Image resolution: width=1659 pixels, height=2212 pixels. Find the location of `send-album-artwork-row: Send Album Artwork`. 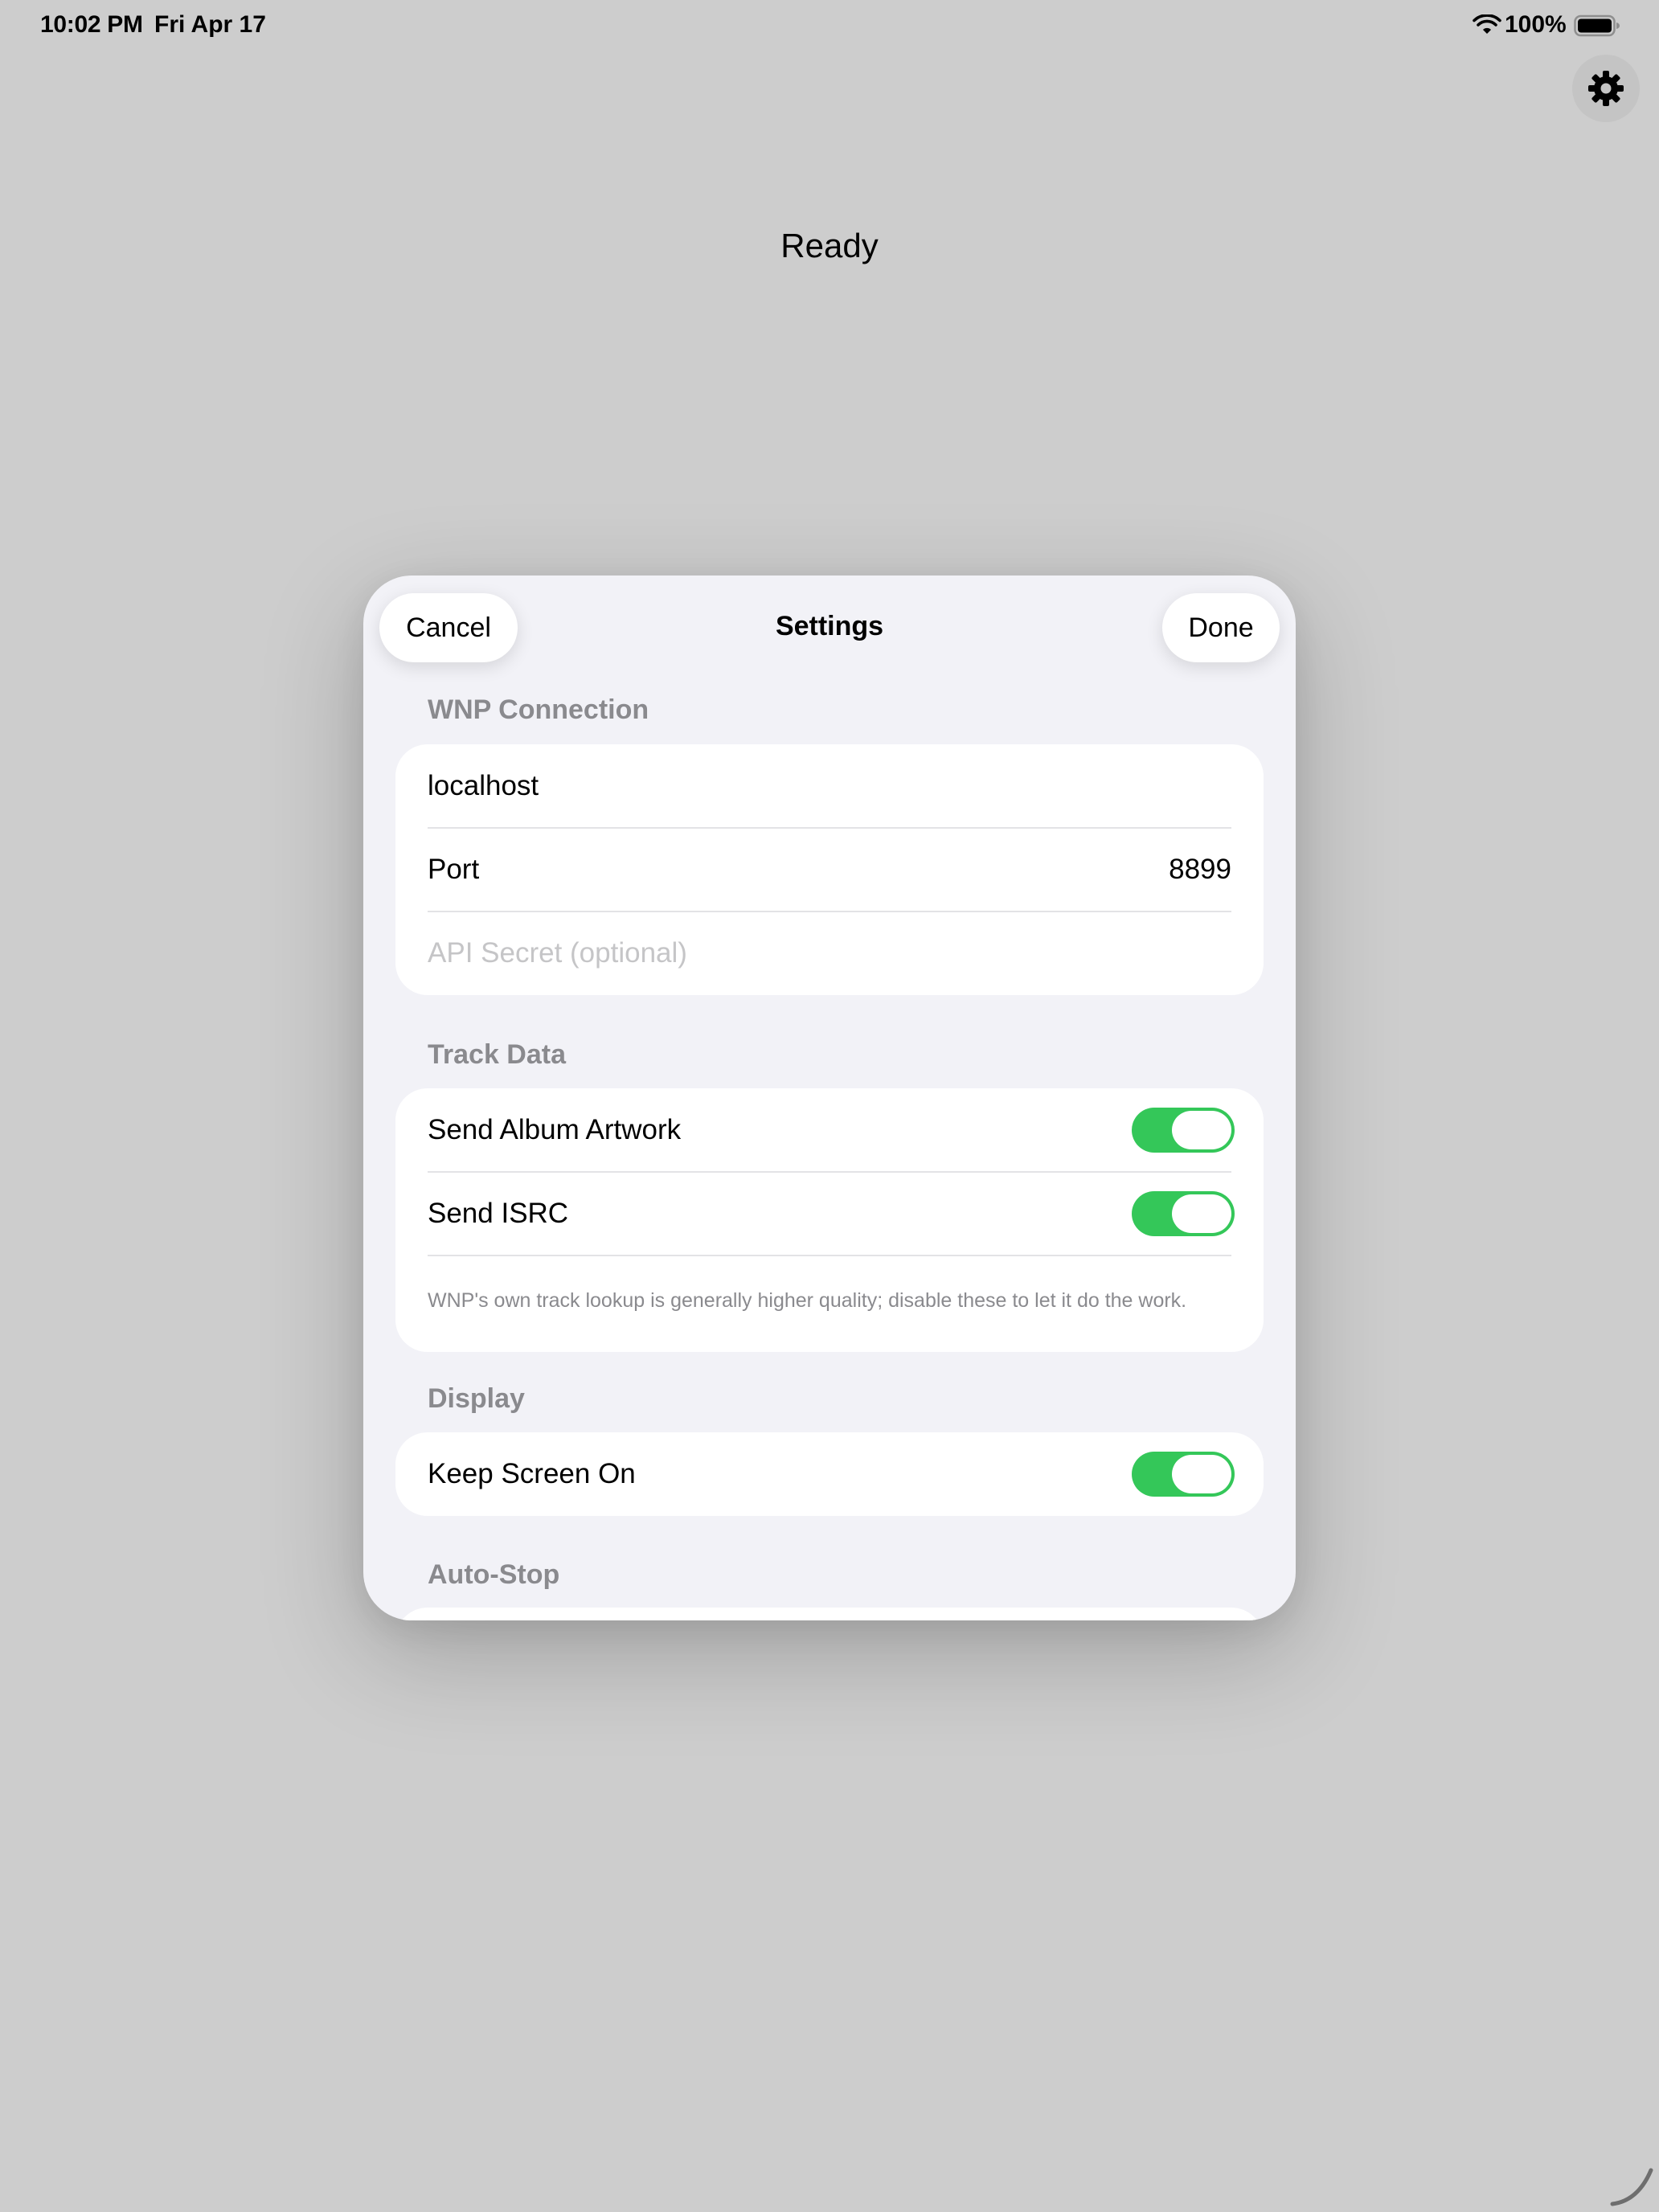

send-album-artwork-row: Send Album Artwork is located at coordinates (829, 1130).